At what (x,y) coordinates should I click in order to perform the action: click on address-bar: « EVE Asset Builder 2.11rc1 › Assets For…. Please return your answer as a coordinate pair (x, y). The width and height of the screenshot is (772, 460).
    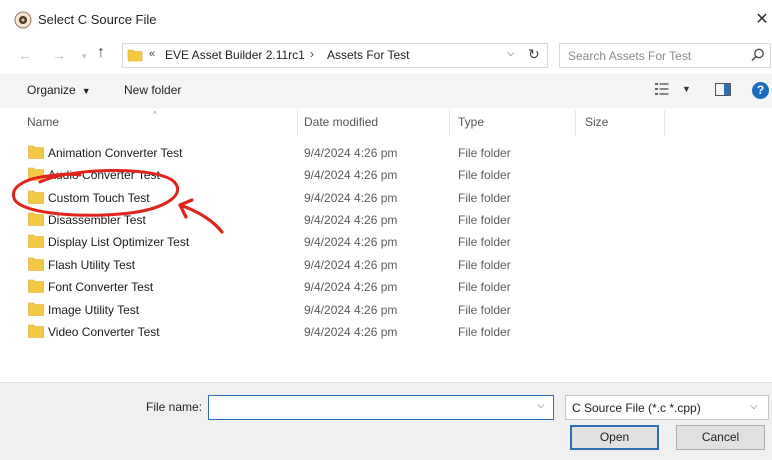
    Looking at the image, I should click on (335, 55).